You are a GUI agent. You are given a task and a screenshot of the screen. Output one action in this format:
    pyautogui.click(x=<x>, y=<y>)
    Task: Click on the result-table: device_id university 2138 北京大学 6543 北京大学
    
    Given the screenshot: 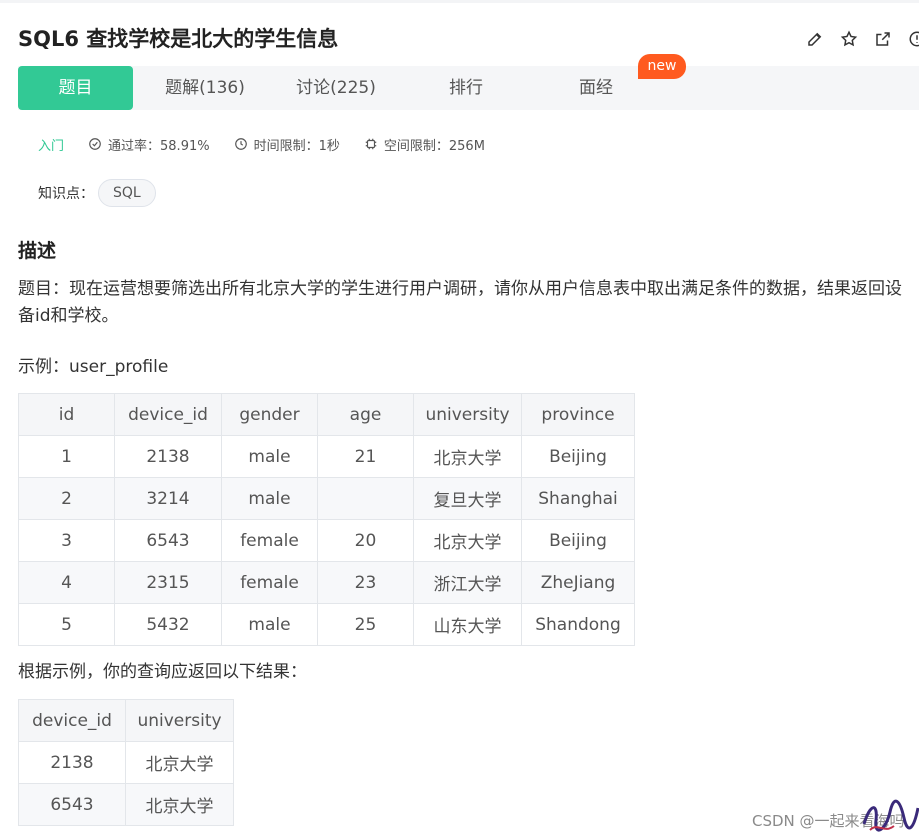 What is the action you would take?
    pyautogui.click(x=126, y=762)
    